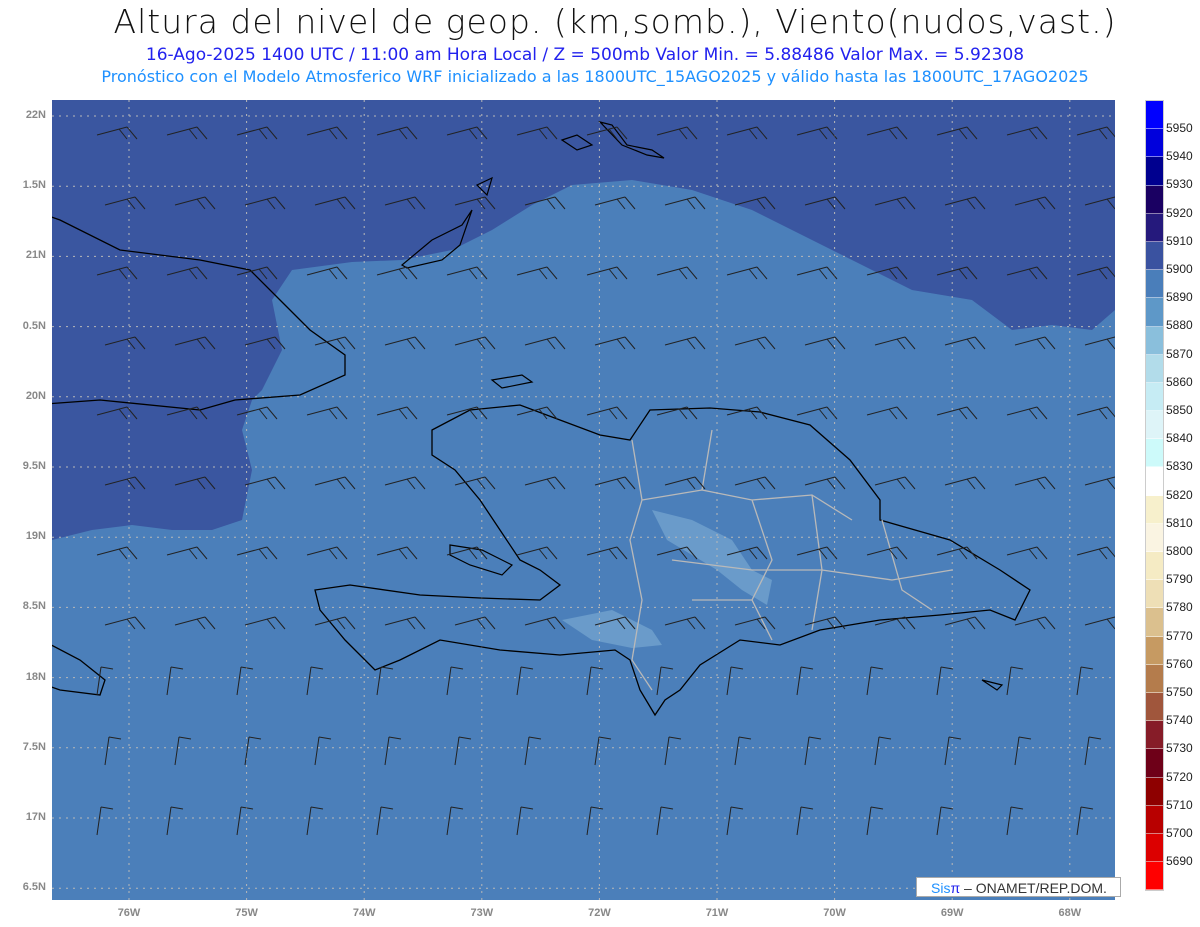 The height and width of the screenshot is (927, 1200). I want to click on colorbar-label: 5930, so click(1179, 184).